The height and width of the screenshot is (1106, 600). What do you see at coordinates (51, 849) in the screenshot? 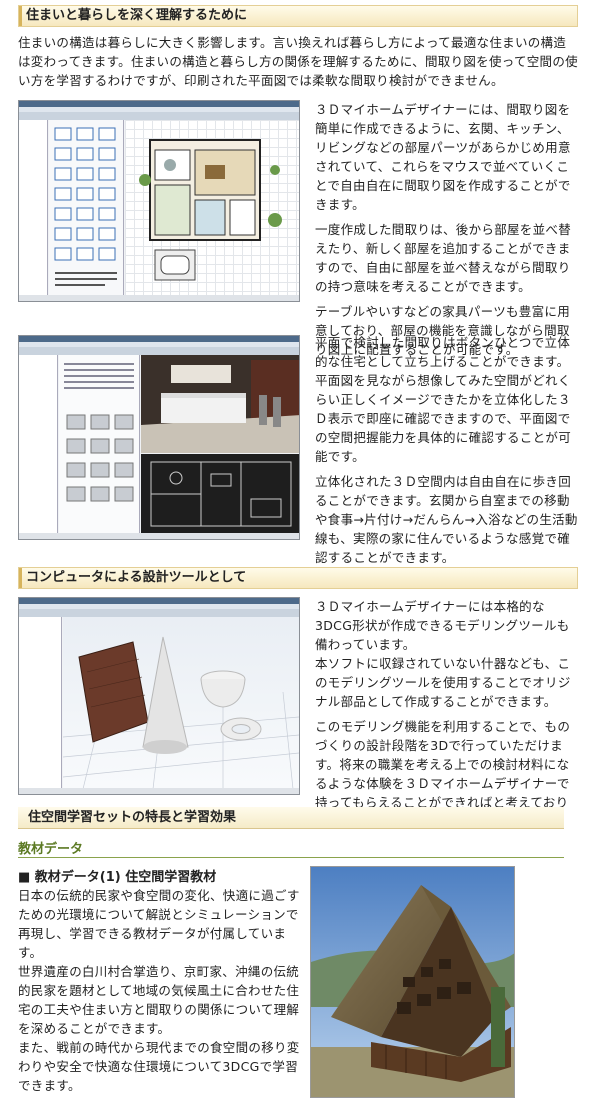
I see `teaching-data-subheading: 教材データ` at bounding box center [51, 849].